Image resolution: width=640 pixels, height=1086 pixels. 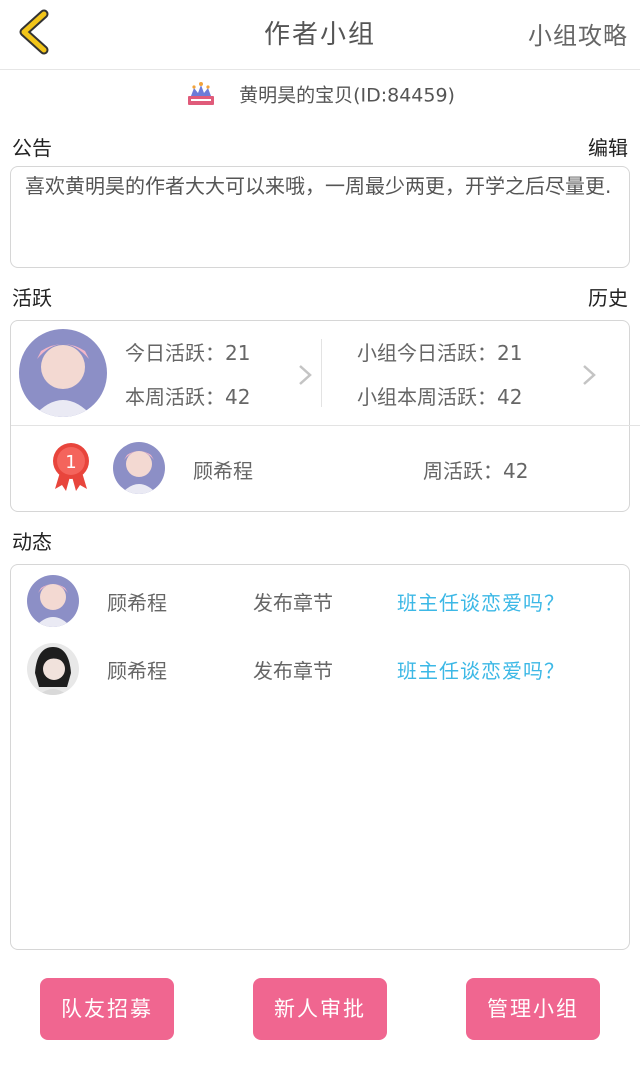 I want to click on rank-number: 1, so click(x=70, y=462).